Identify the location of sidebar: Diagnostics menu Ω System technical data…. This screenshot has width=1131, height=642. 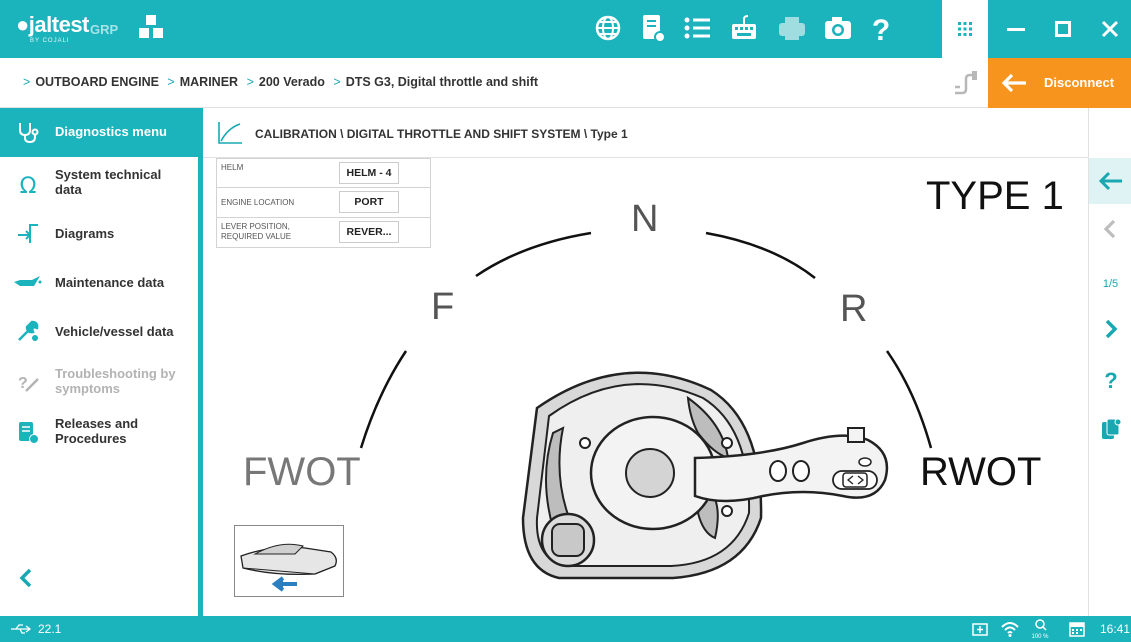
(101, 362).